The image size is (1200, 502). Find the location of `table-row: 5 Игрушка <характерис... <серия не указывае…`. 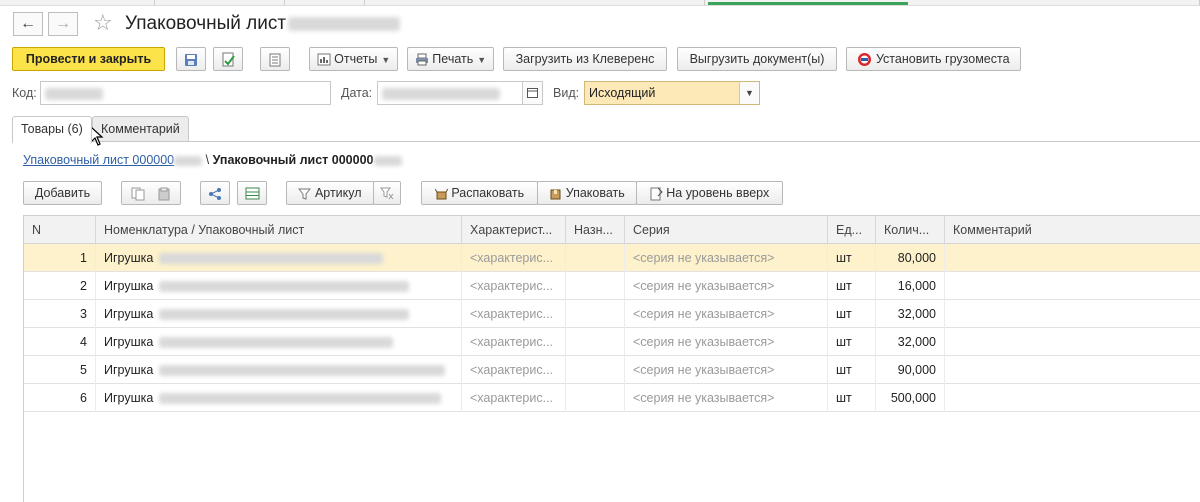

table-row: 5 Игрушка <характерис... <серия не указывае… is located at coordinates (612, 370).